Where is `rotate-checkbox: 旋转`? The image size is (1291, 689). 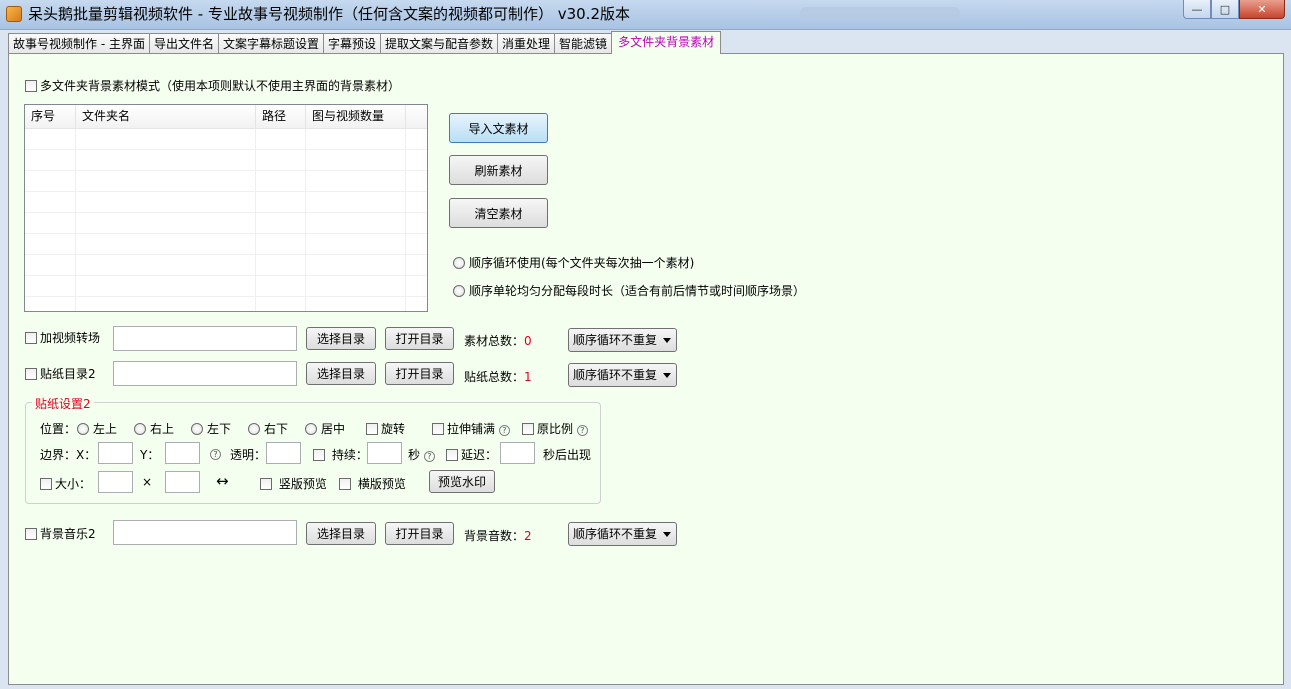 rotate-checkbox: 旋转 is located at coordinates (385, 428).